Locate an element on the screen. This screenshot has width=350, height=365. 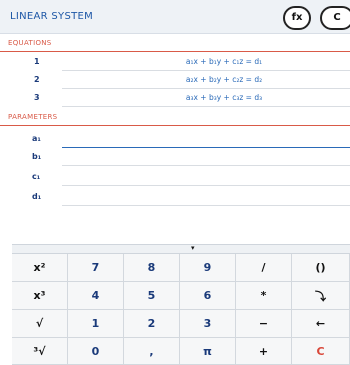
key-clear: C is located at coordinates (321, 351).